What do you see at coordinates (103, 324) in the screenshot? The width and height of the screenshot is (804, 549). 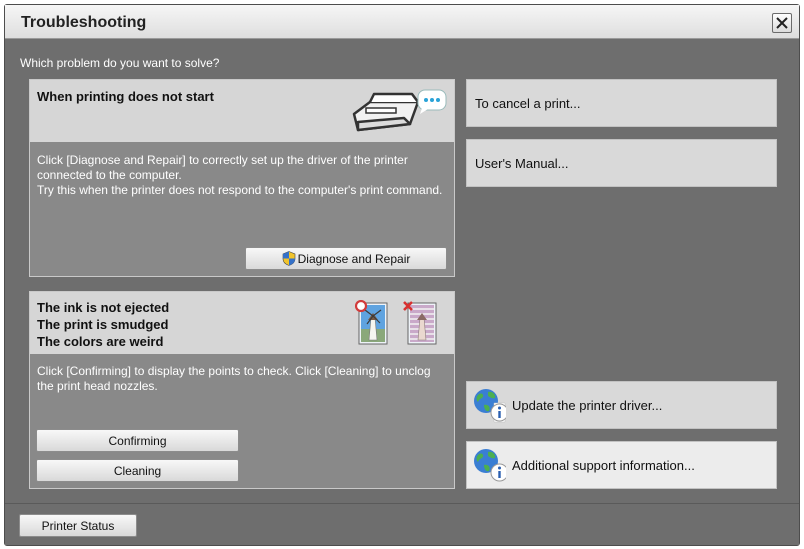 I see `panel-title-2: The print is smudged` at bounding box center [103, 324].